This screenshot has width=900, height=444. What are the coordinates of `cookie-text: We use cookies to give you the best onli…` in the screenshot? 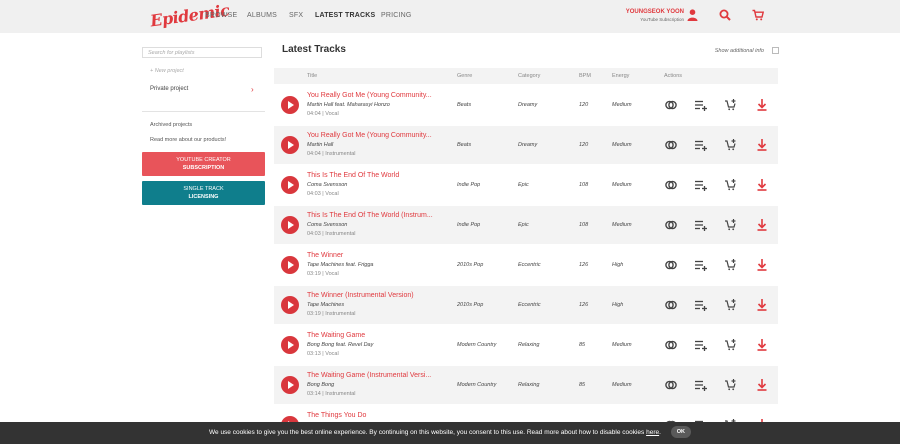 It's located at (427, 432).